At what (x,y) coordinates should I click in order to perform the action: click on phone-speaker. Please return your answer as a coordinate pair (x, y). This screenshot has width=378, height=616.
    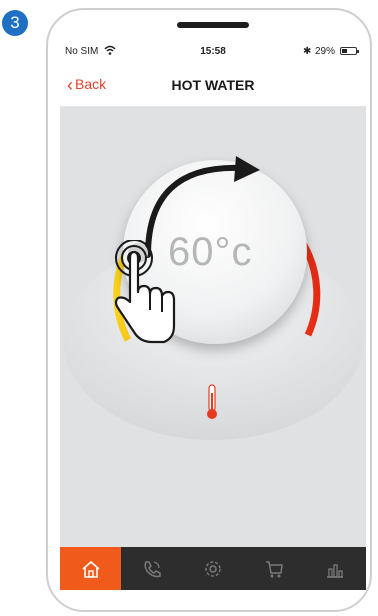
    Looking at the image, I should click on (213, 25).